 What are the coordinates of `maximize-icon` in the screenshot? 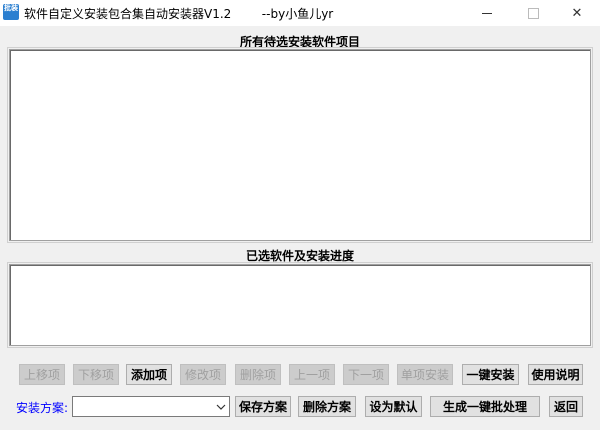 It's located at (533, 13).